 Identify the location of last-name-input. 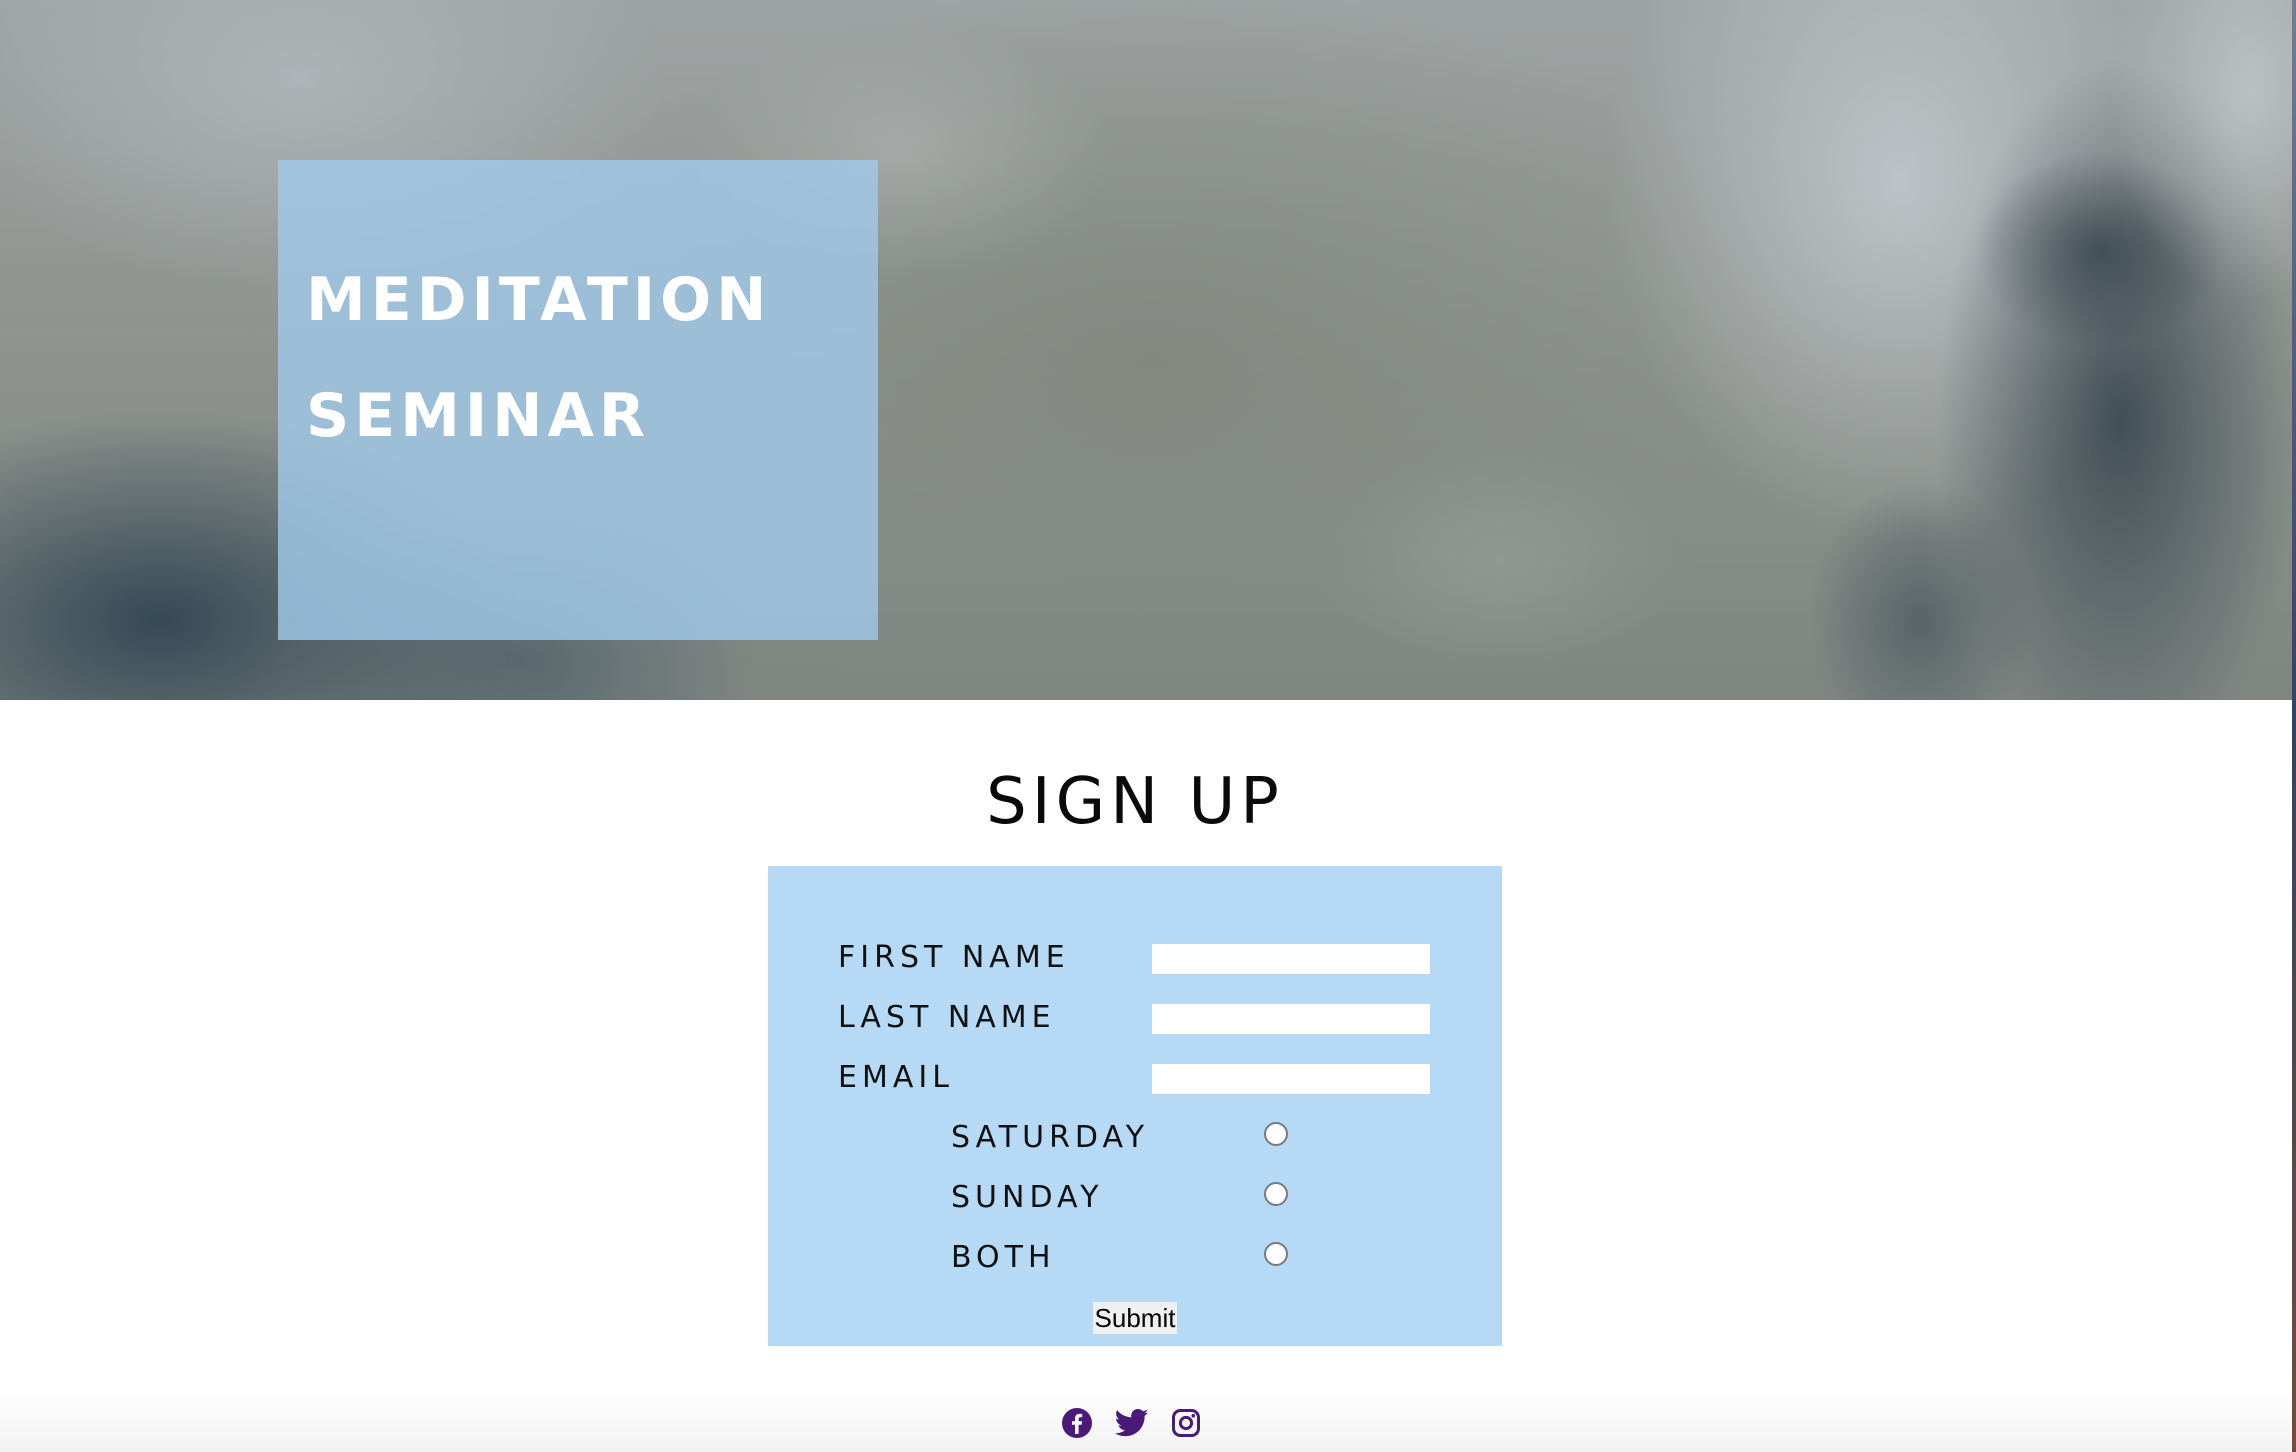
(1291, 1019).